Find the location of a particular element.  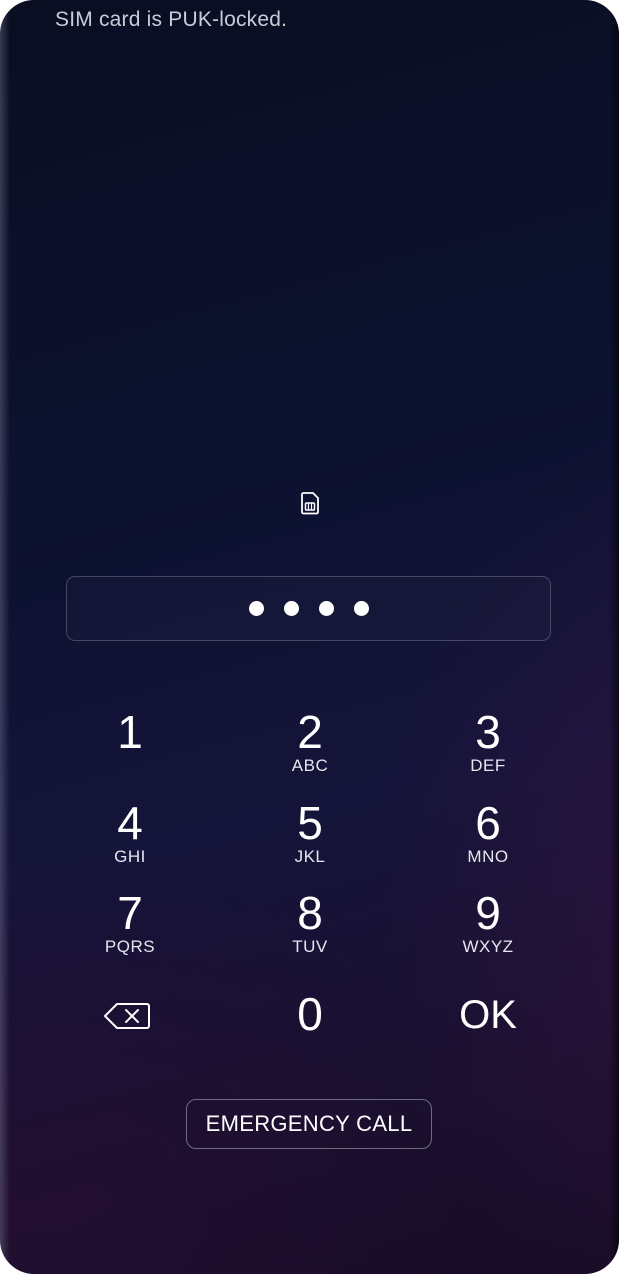

key-letters: MNO is located at coordinates (488, 856).